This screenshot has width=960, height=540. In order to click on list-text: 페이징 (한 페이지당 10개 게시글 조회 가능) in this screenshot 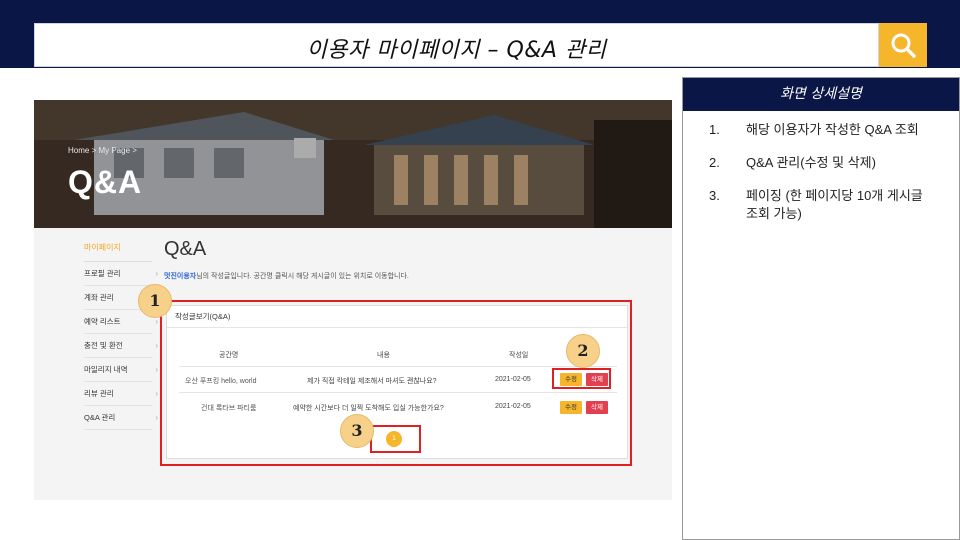, I will do `click(834, 204)`.